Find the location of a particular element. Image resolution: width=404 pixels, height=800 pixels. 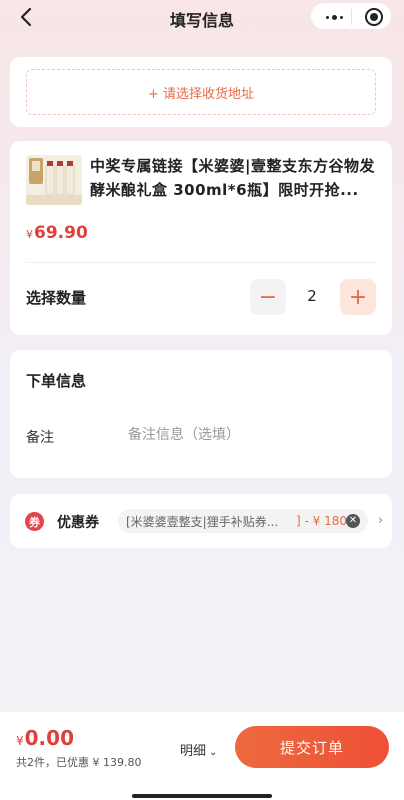

detail-button: 明细 ⌄ is located at coordinates (198, 749).